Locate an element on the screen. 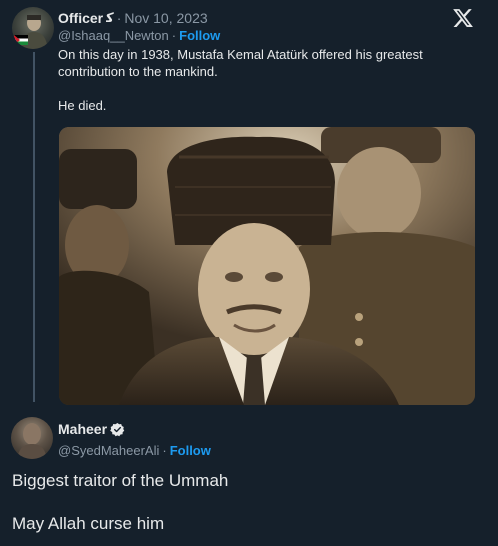  parent-name-suffix: ﮐ is located at coordinates (110, 17).